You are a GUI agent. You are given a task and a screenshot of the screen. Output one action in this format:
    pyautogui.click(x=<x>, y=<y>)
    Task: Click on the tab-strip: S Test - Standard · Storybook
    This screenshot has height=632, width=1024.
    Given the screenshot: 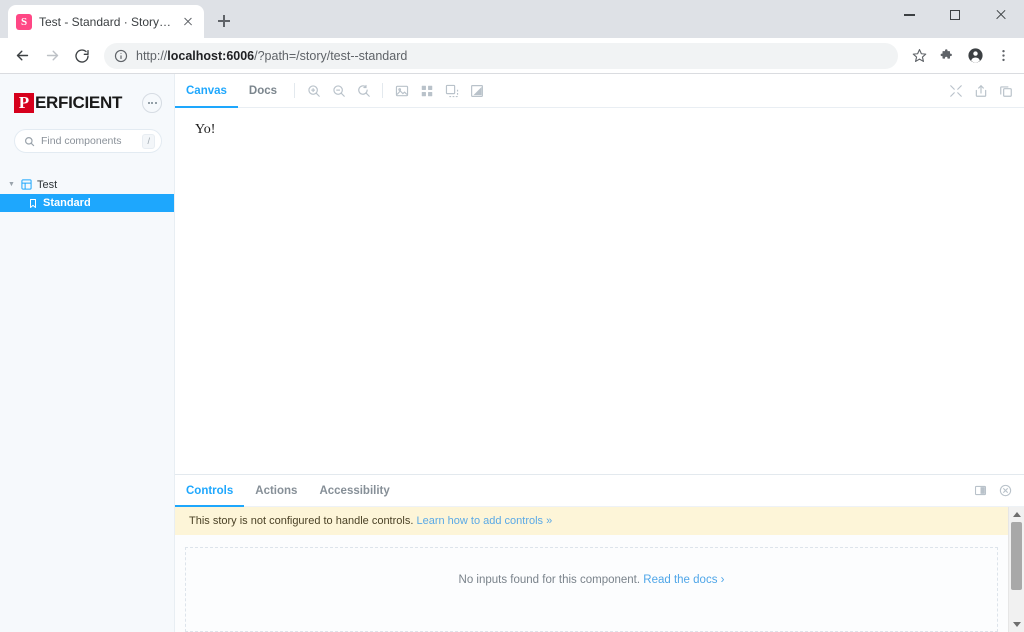 What is the action you would take?
    pyautogui.click(x=512, y=19)
    